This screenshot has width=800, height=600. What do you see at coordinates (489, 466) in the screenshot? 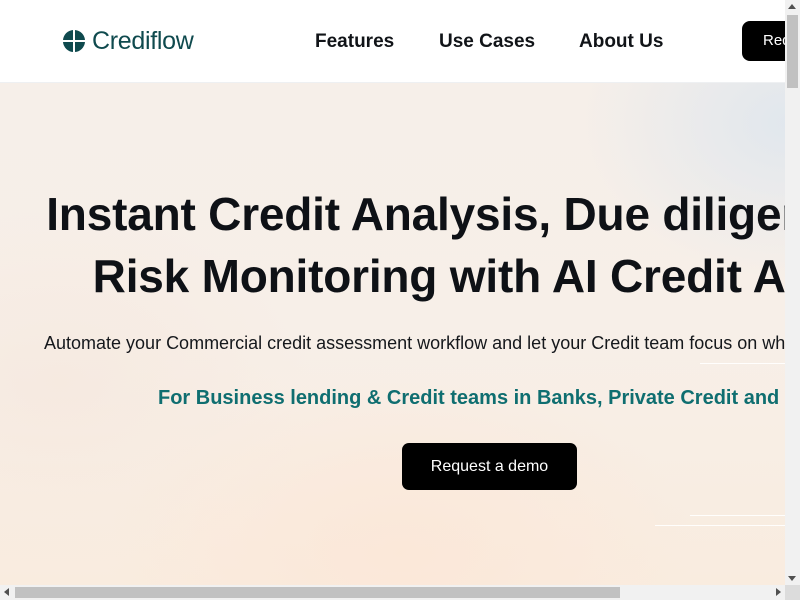
I see `hero-request-demo-button: Request a demo` at bounding box center [489, 466].